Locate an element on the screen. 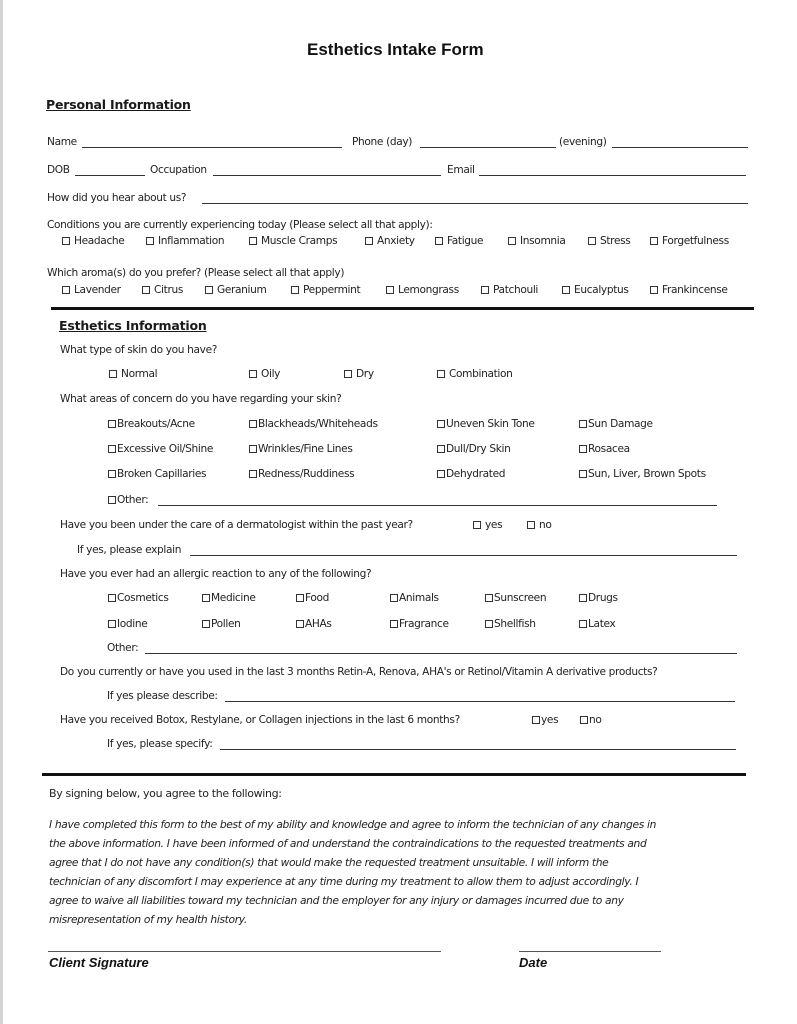 The width and height of the screenshot is (797, 1024). concern-excessive-oil-shine: Excessive Oil/Shine is located at coordinates (160, 449).